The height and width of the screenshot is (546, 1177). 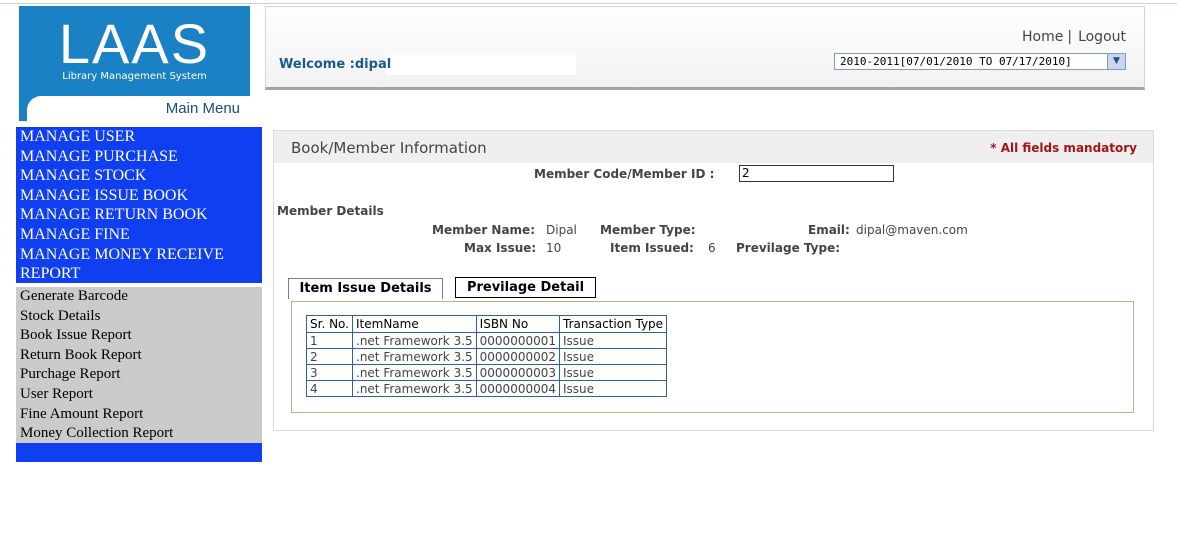 I want to click on table-row: 2 .net Framework 3.5 0000000002 Issue, so click(x=487, y=356).